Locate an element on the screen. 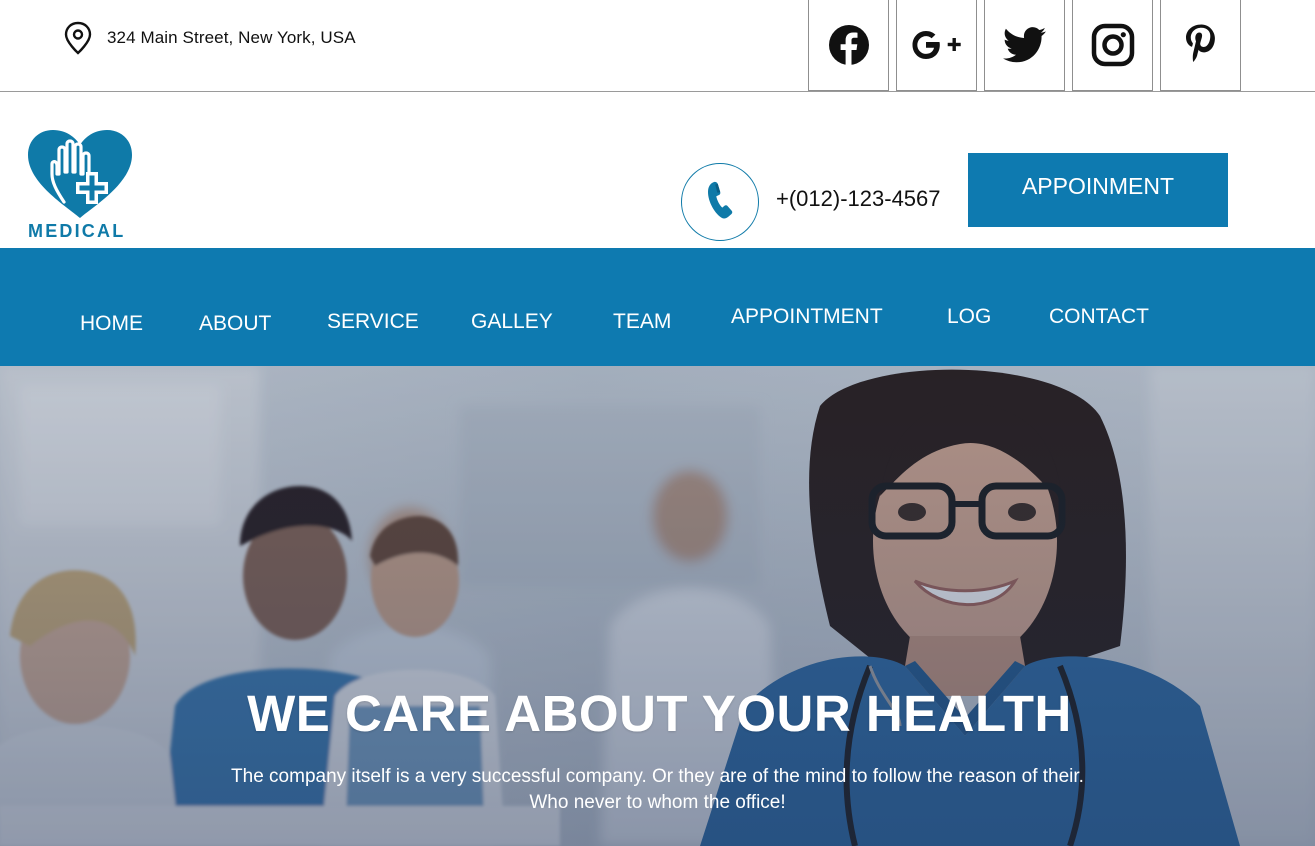 This screenshot has height=846, width=1315. site-logo: MEDICAL is located at coordinates (80, 184).